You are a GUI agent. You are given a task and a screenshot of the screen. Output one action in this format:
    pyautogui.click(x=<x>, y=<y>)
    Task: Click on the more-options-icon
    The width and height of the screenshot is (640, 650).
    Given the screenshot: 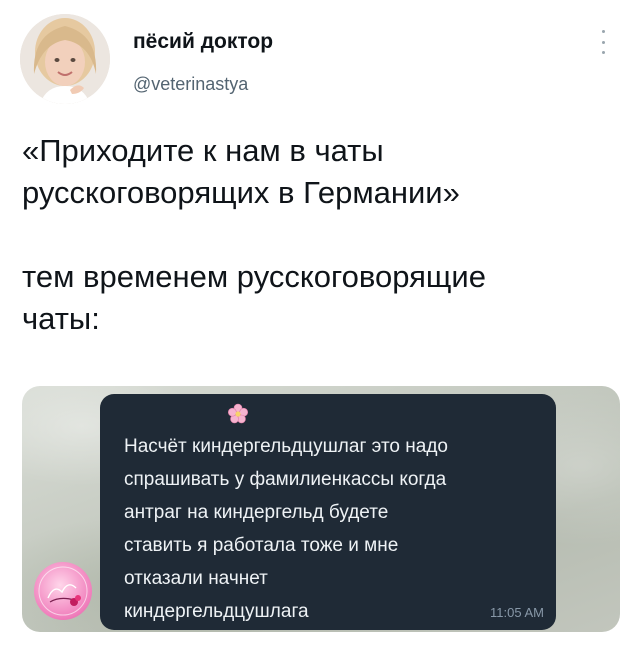 What is the action you would take?
    pyautogui.click(x=603, y=42)
    